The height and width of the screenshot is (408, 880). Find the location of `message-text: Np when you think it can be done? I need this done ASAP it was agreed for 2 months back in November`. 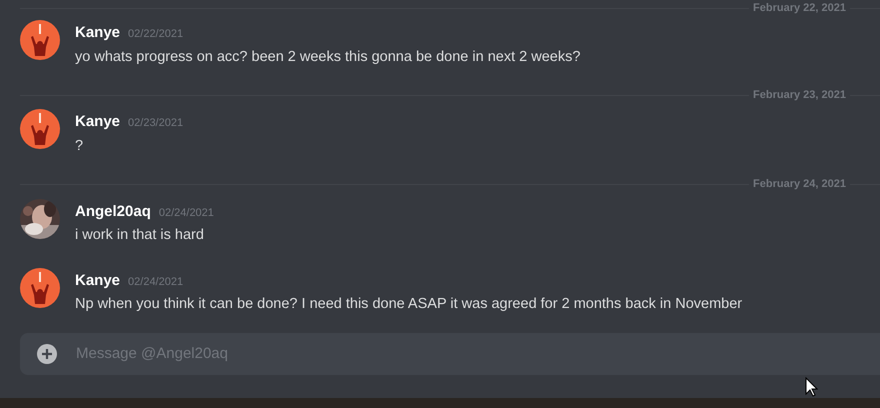

message-text: Np when you think it can be done? I need this done ASAP it was agreed for 2 months back in November is located at coordinates (408, 304).